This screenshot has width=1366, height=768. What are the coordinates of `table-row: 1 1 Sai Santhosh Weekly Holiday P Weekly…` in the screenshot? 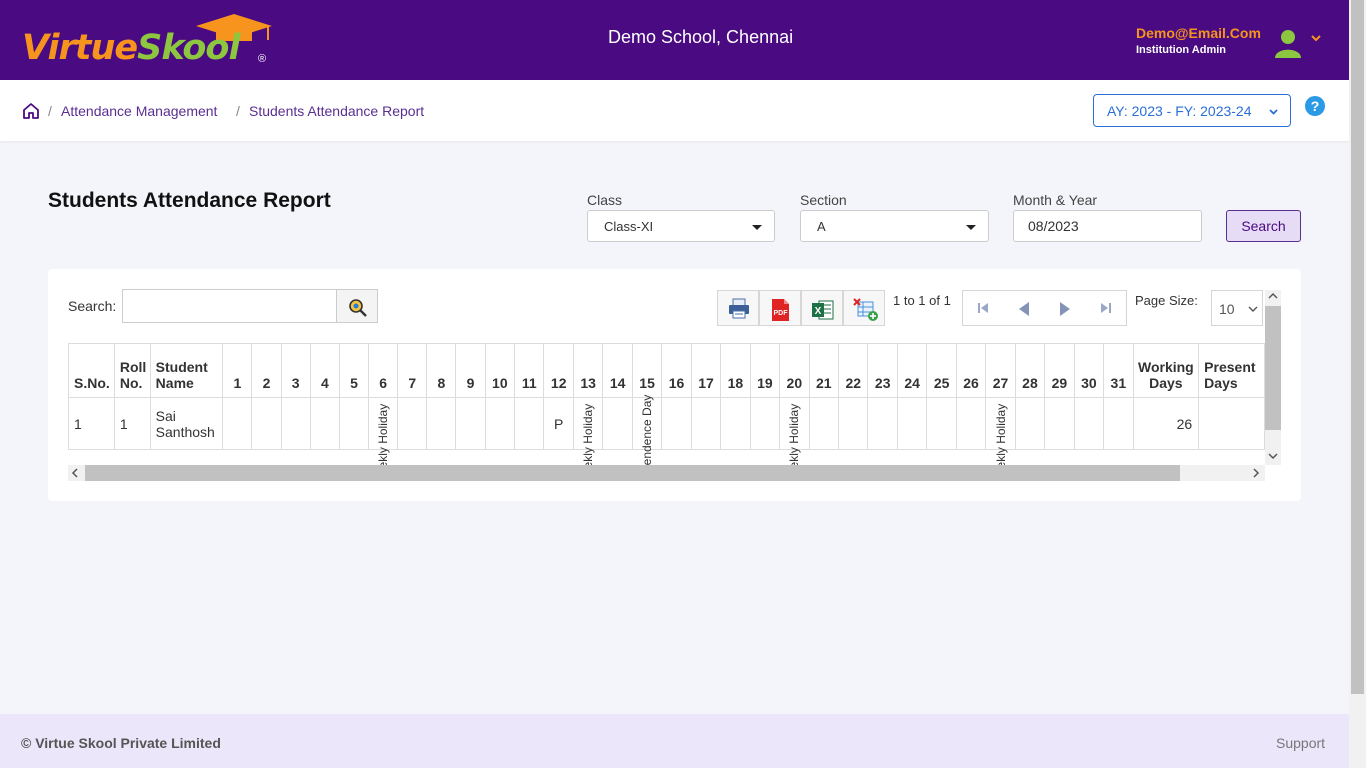 It's located at (666, 430).